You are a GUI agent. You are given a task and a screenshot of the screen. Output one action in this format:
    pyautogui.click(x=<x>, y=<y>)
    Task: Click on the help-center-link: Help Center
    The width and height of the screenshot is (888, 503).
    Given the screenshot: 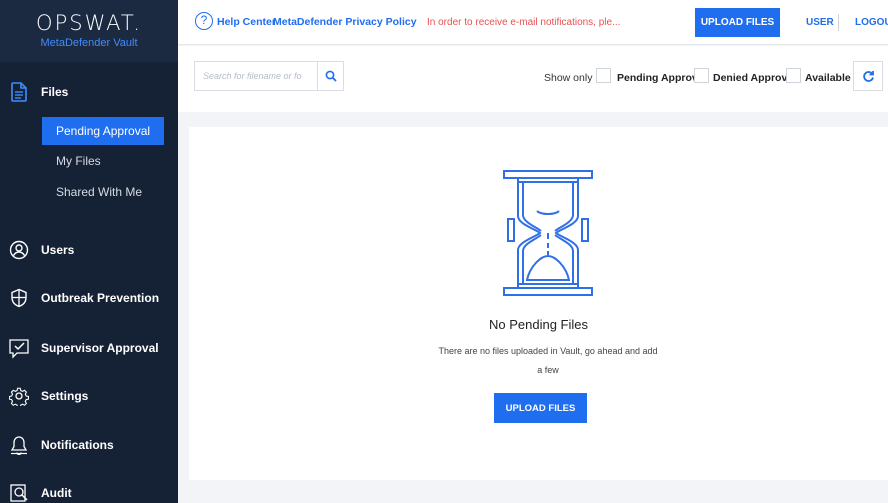 What is the action you would take?
    pyautogui.click(x=246, y=22)
    